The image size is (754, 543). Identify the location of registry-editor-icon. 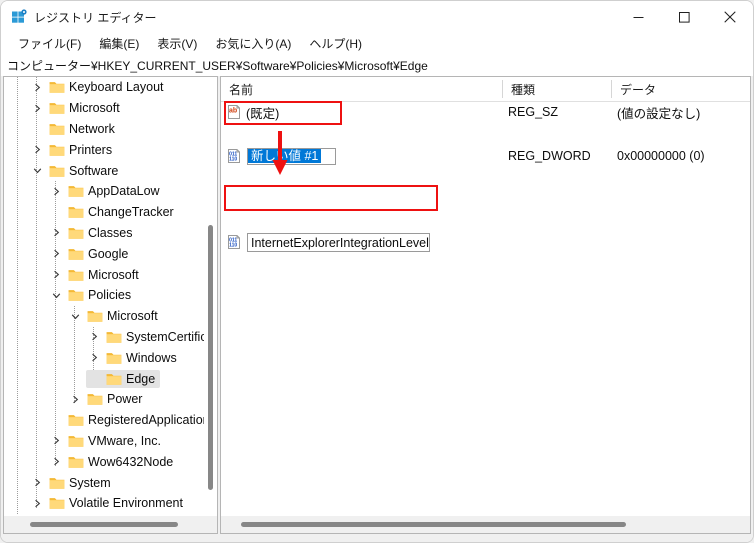
(19, 17).